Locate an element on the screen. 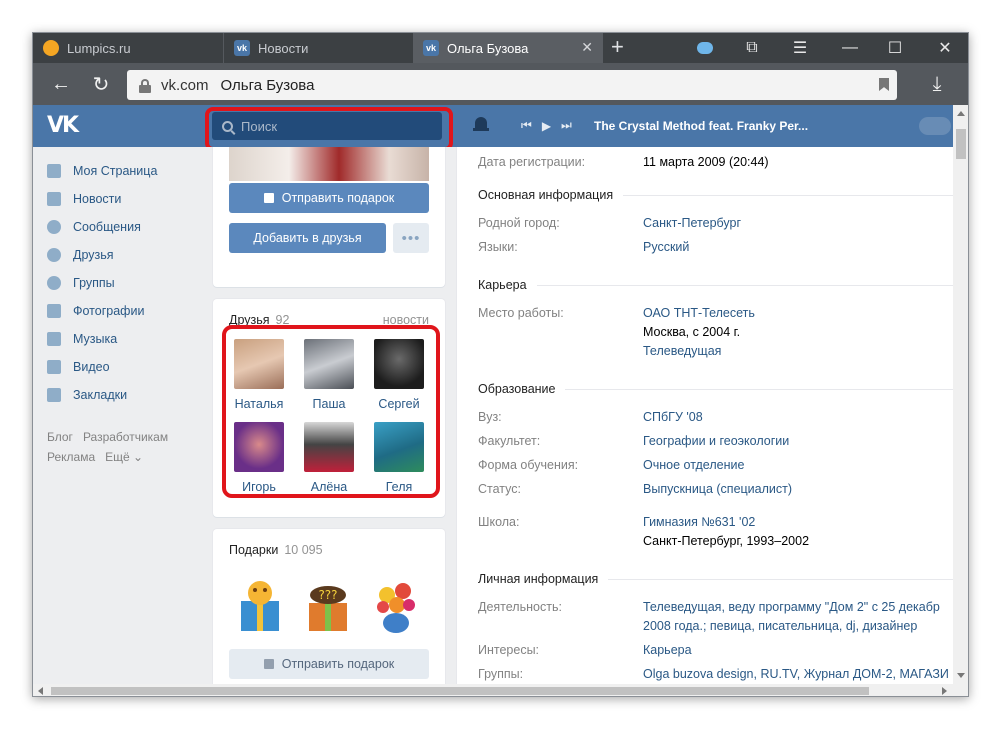 The image size is (1001, 730). close-window-button: ✕ is located at coordinates (945, 48).